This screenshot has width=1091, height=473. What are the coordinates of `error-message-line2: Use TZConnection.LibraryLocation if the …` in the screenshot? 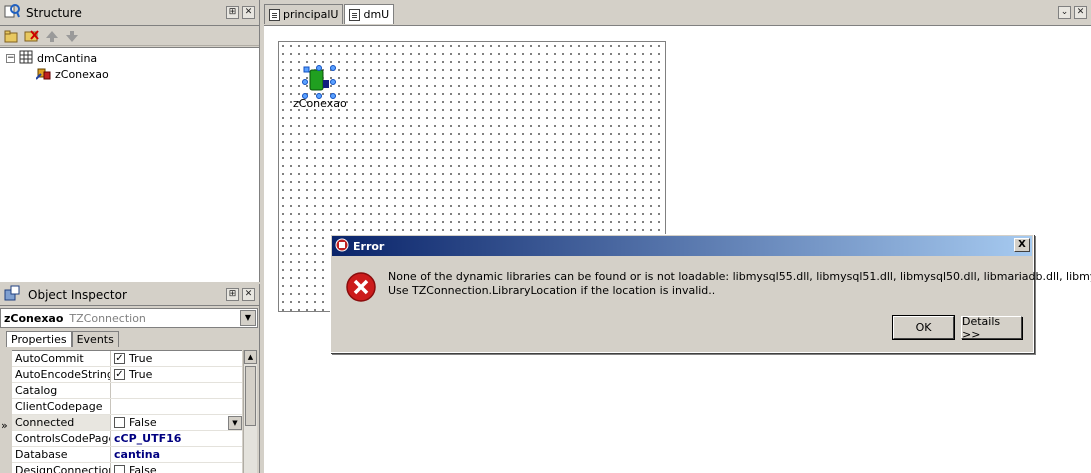 It's located at (552, 290).